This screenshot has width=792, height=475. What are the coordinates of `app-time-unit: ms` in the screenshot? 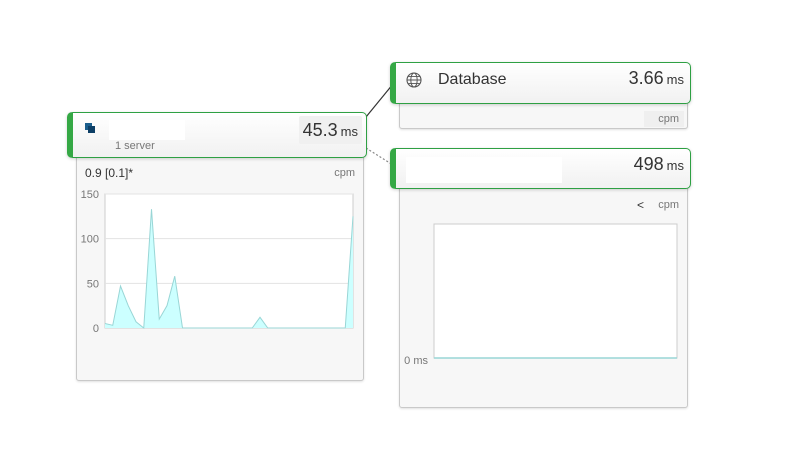 It's located at (349, 131).